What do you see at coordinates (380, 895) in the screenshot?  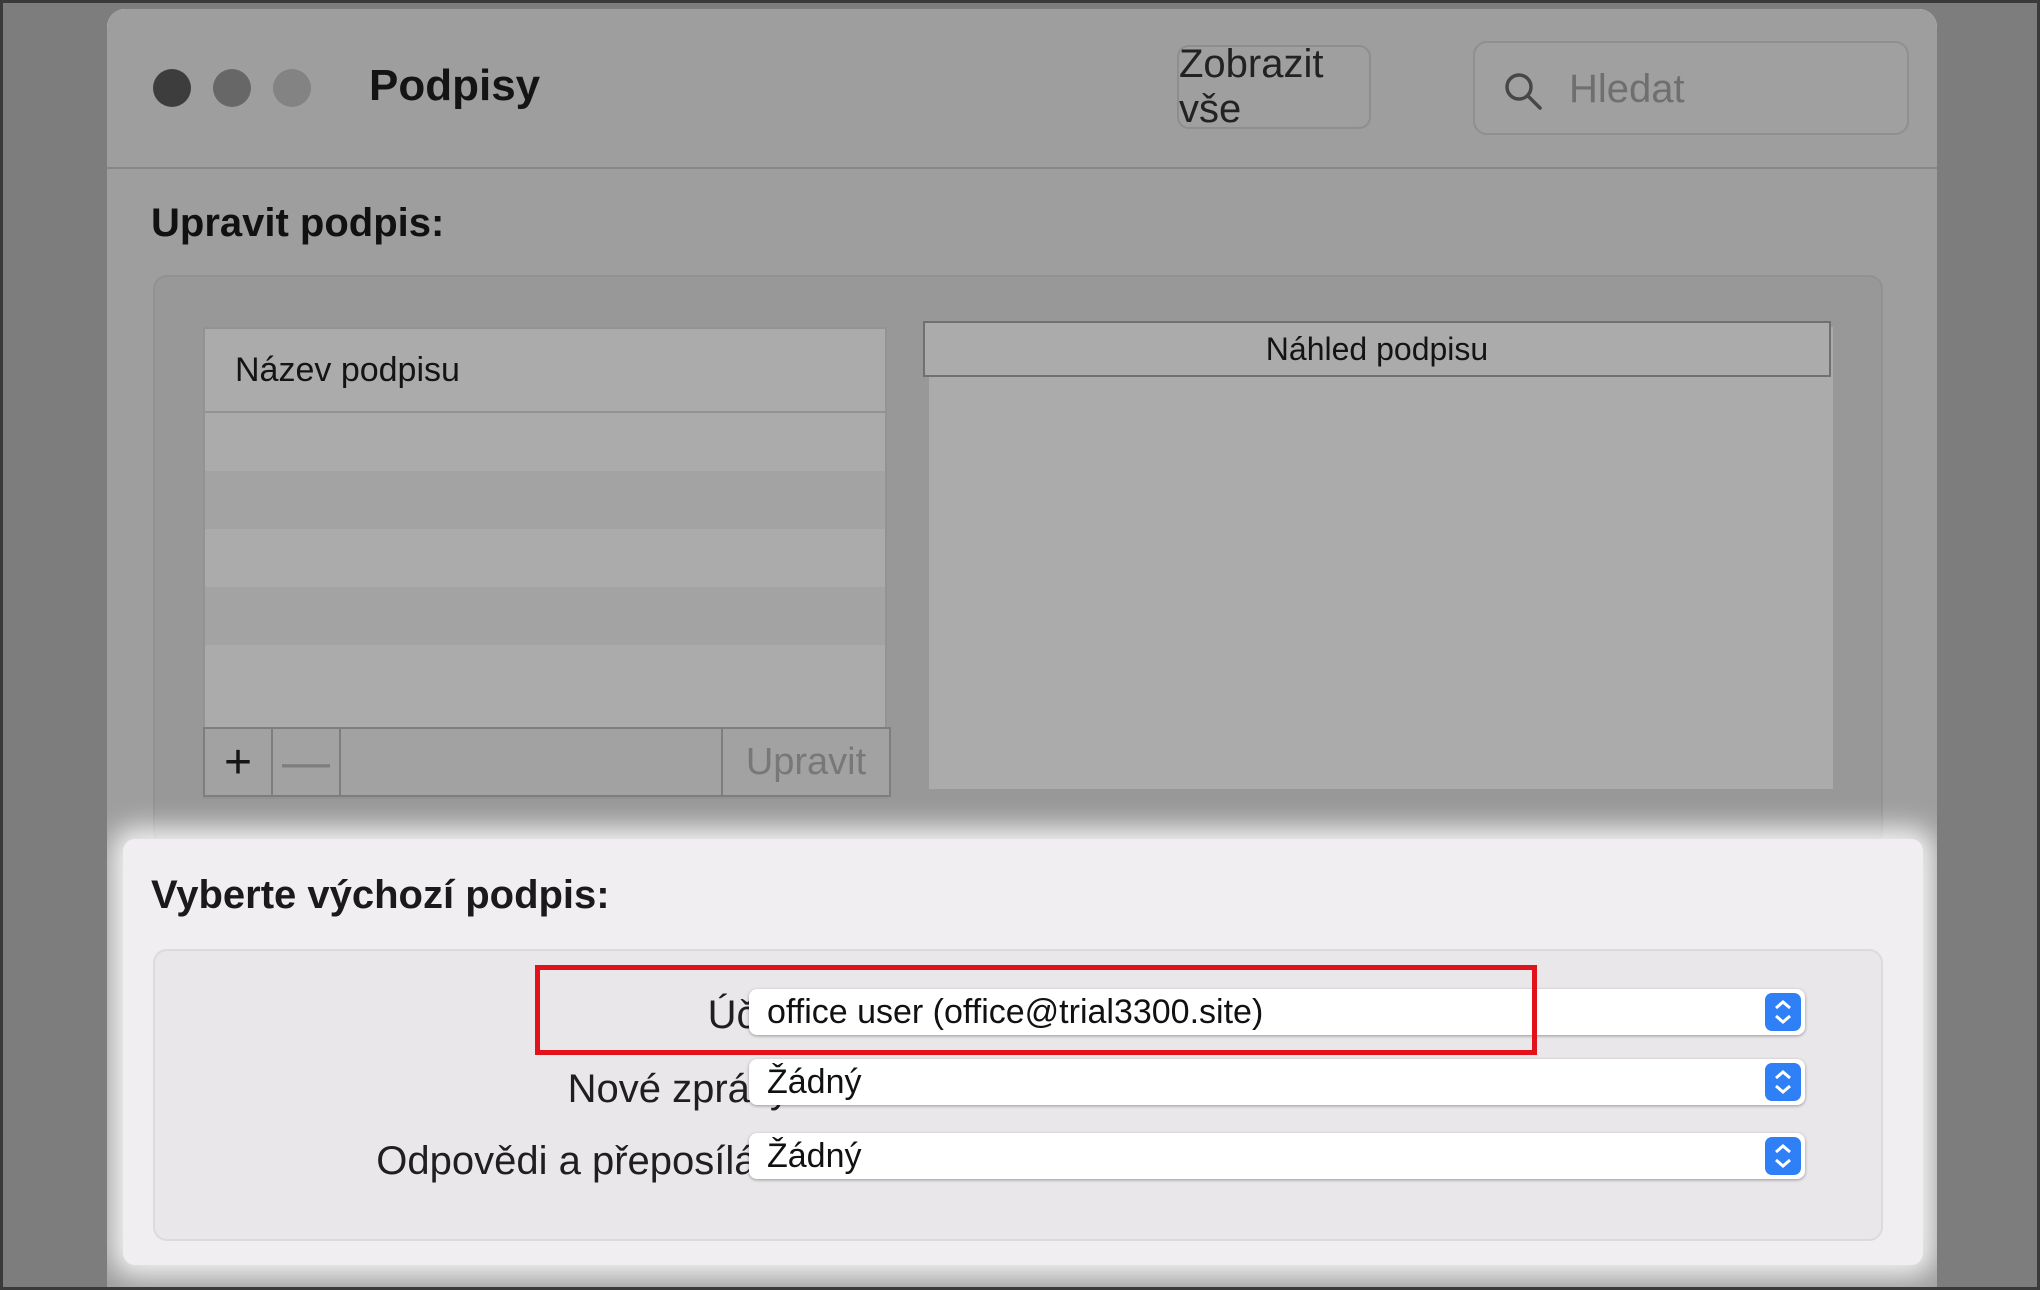 I see `default-signature-heading: Vyberte výchozí podpis:` at bounding box center [380, 895].